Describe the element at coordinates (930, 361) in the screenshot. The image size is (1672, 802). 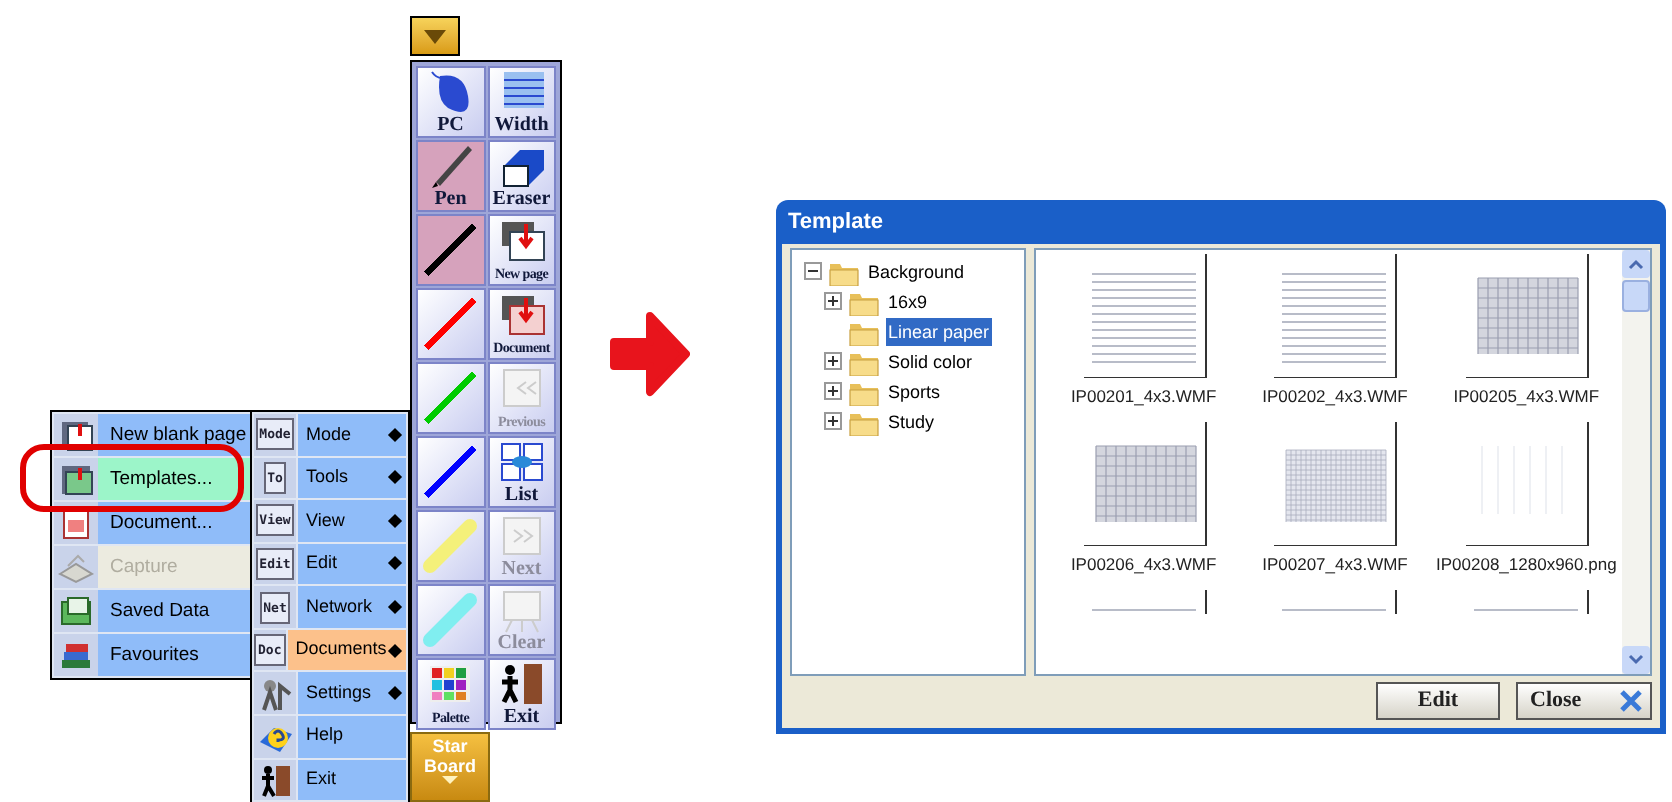
I see `tree-item: Solid color` at that location.